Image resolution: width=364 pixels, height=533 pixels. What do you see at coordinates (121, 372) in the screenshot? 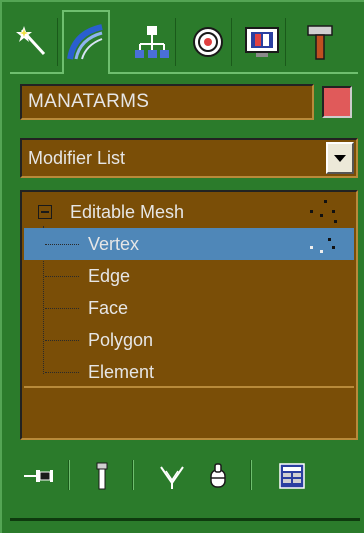
I see `stack-item-label: Element` at bounding box center [121, 372].